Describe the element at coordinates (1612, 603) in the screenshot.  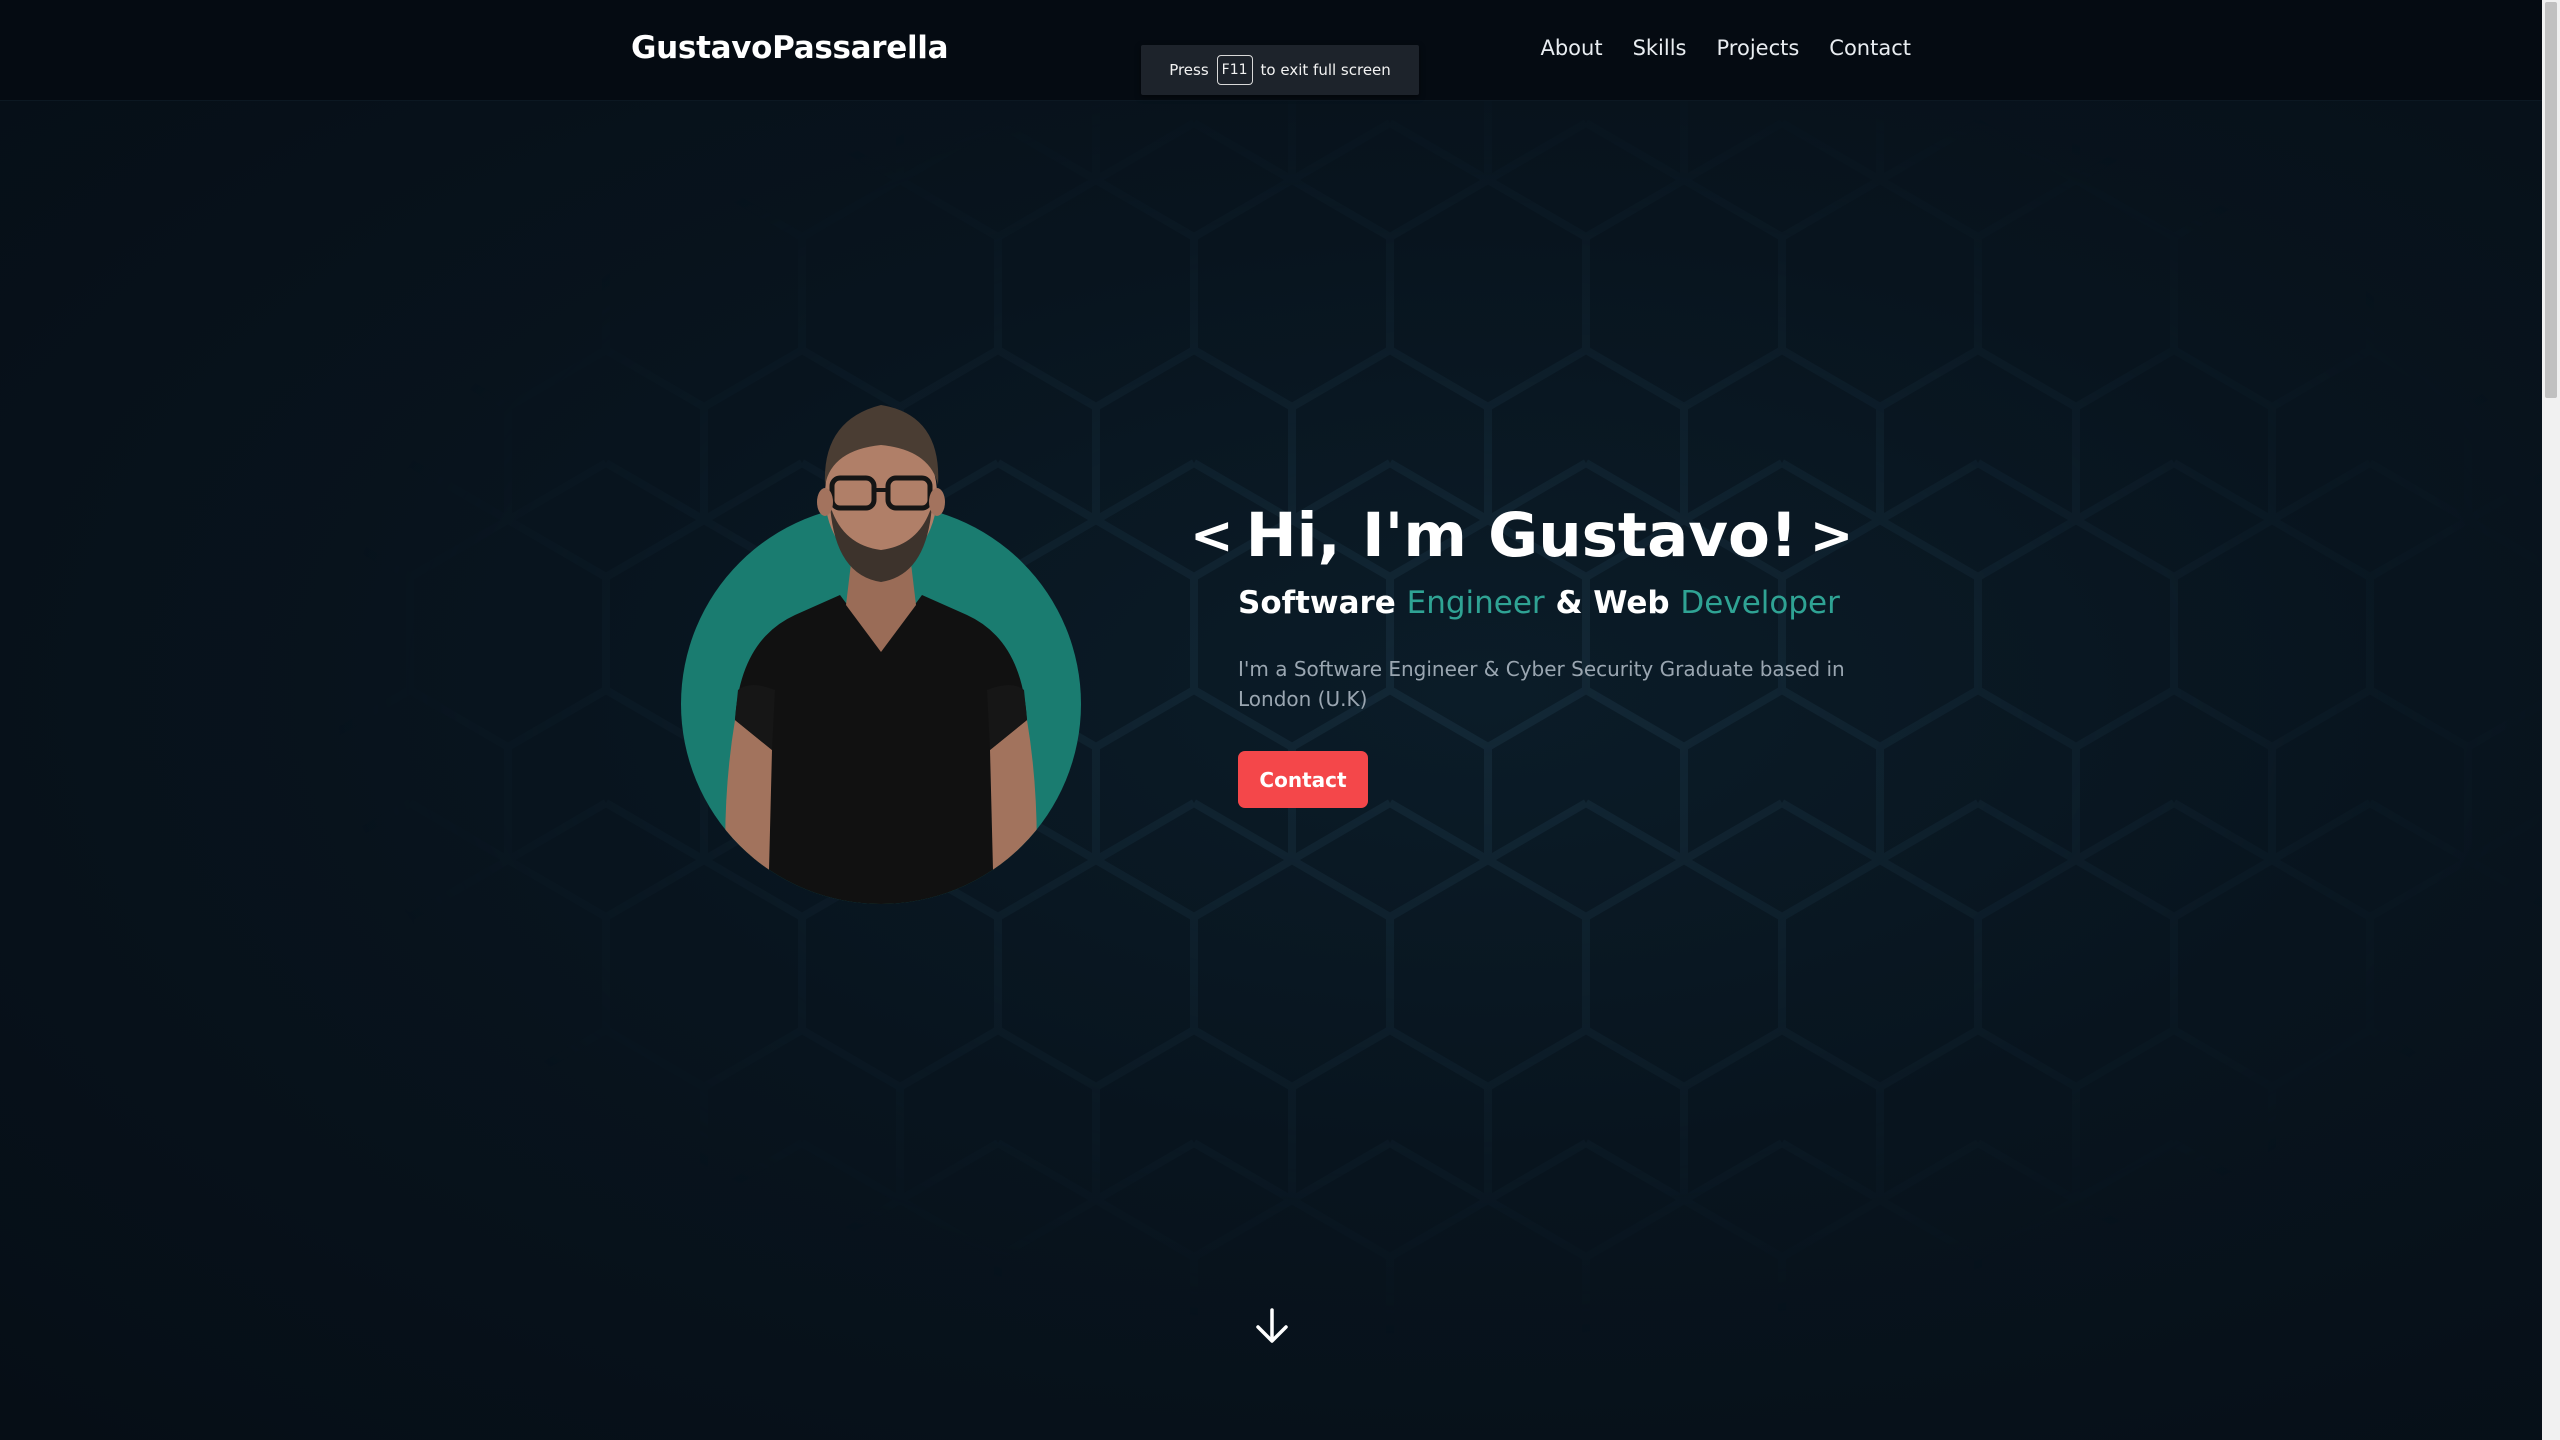
I see `subtitle-and-web: & Web` at that location.